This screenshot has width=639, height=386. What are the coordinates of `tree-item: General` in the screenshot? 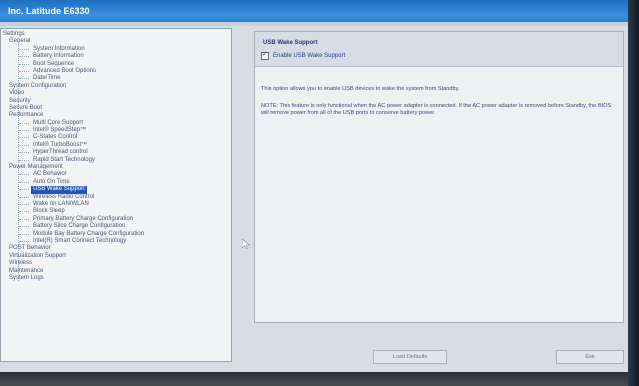 It's located at (116, 41).